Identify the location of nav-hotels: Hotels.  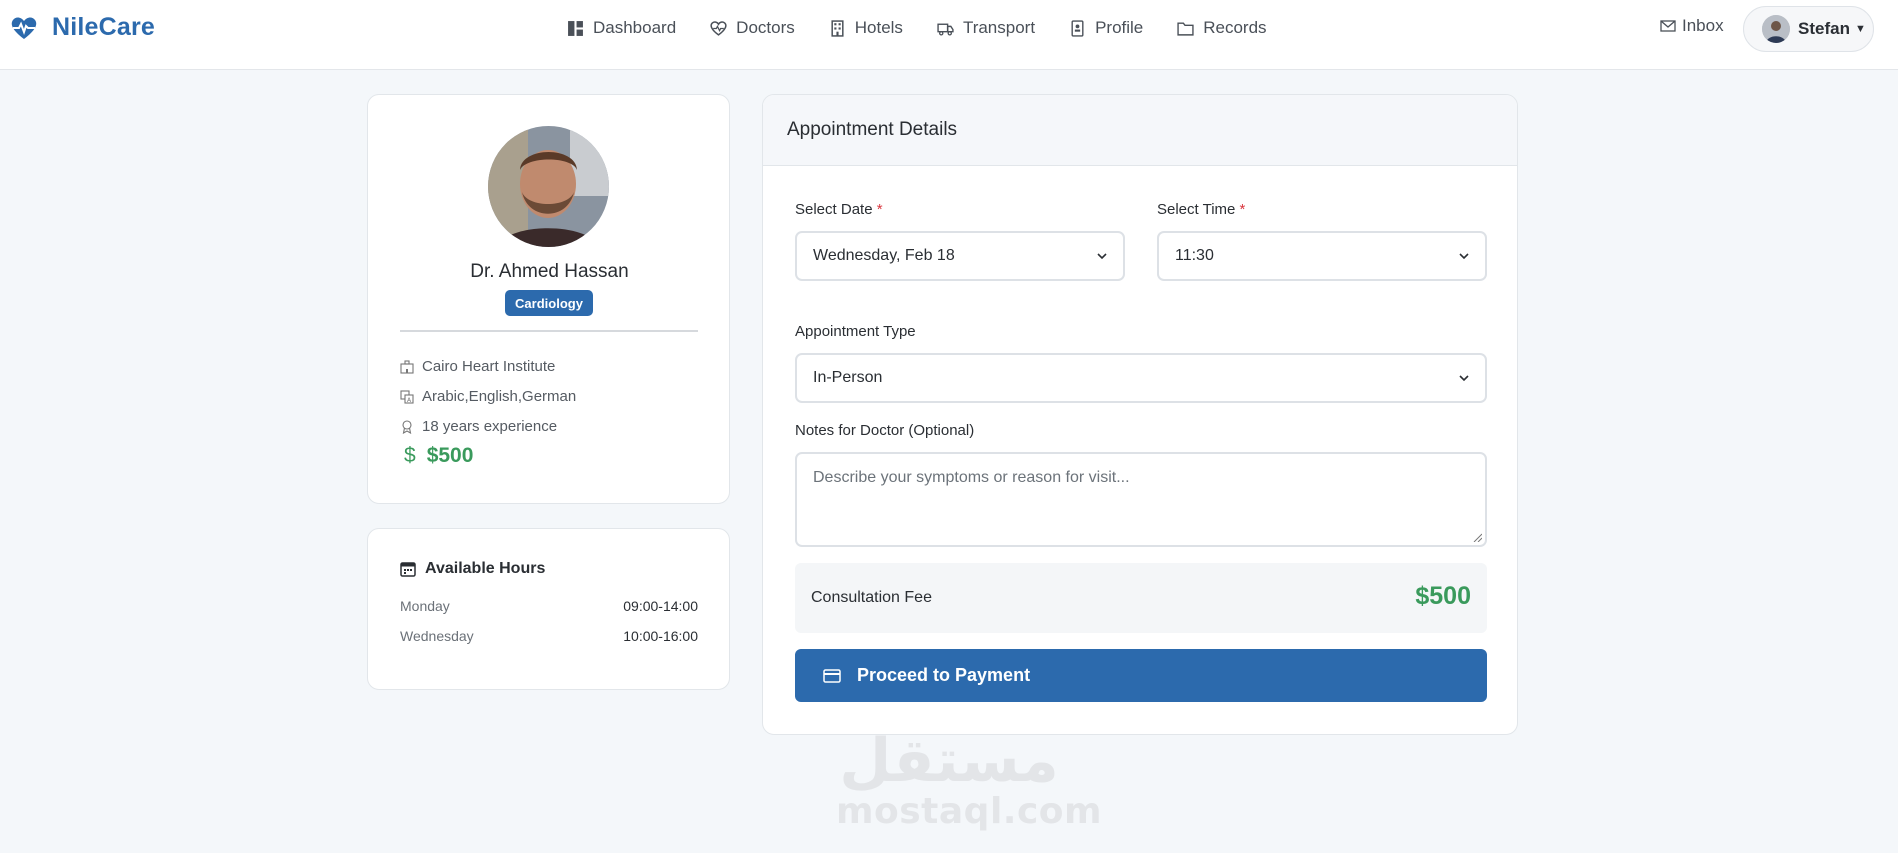
(866, 28).